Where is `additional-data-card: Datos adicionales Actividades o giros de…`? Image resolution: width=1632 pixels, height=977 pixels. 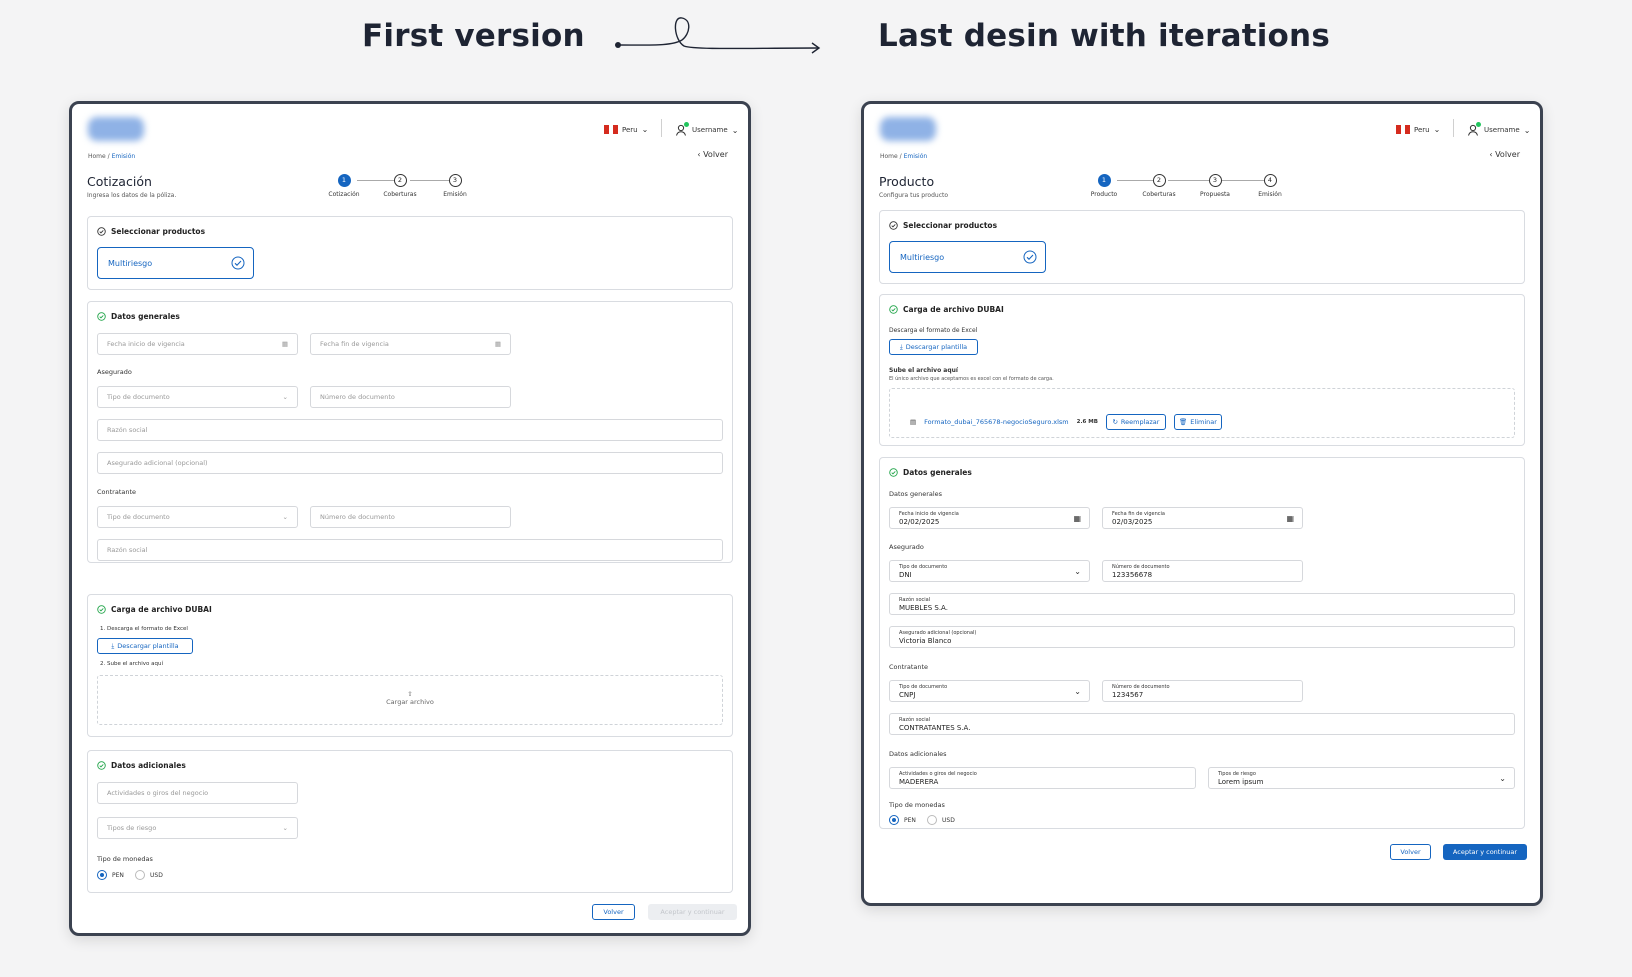
additional-data-card: Datos adicionales Actividades o giros de… is located at coordinates (410, 821).